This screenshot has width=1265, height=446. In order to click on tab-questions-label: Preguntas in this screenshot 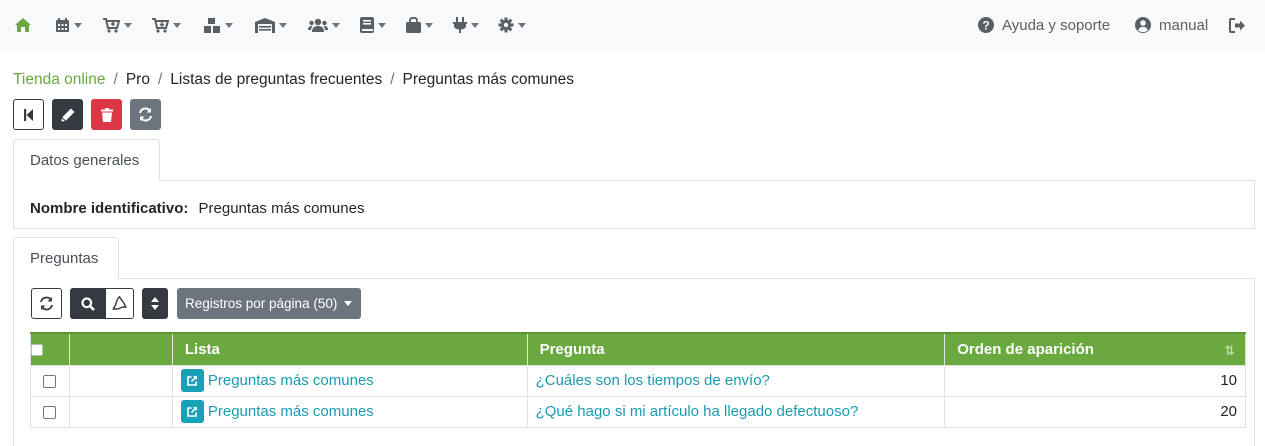, I will do `click(64, 258)`.